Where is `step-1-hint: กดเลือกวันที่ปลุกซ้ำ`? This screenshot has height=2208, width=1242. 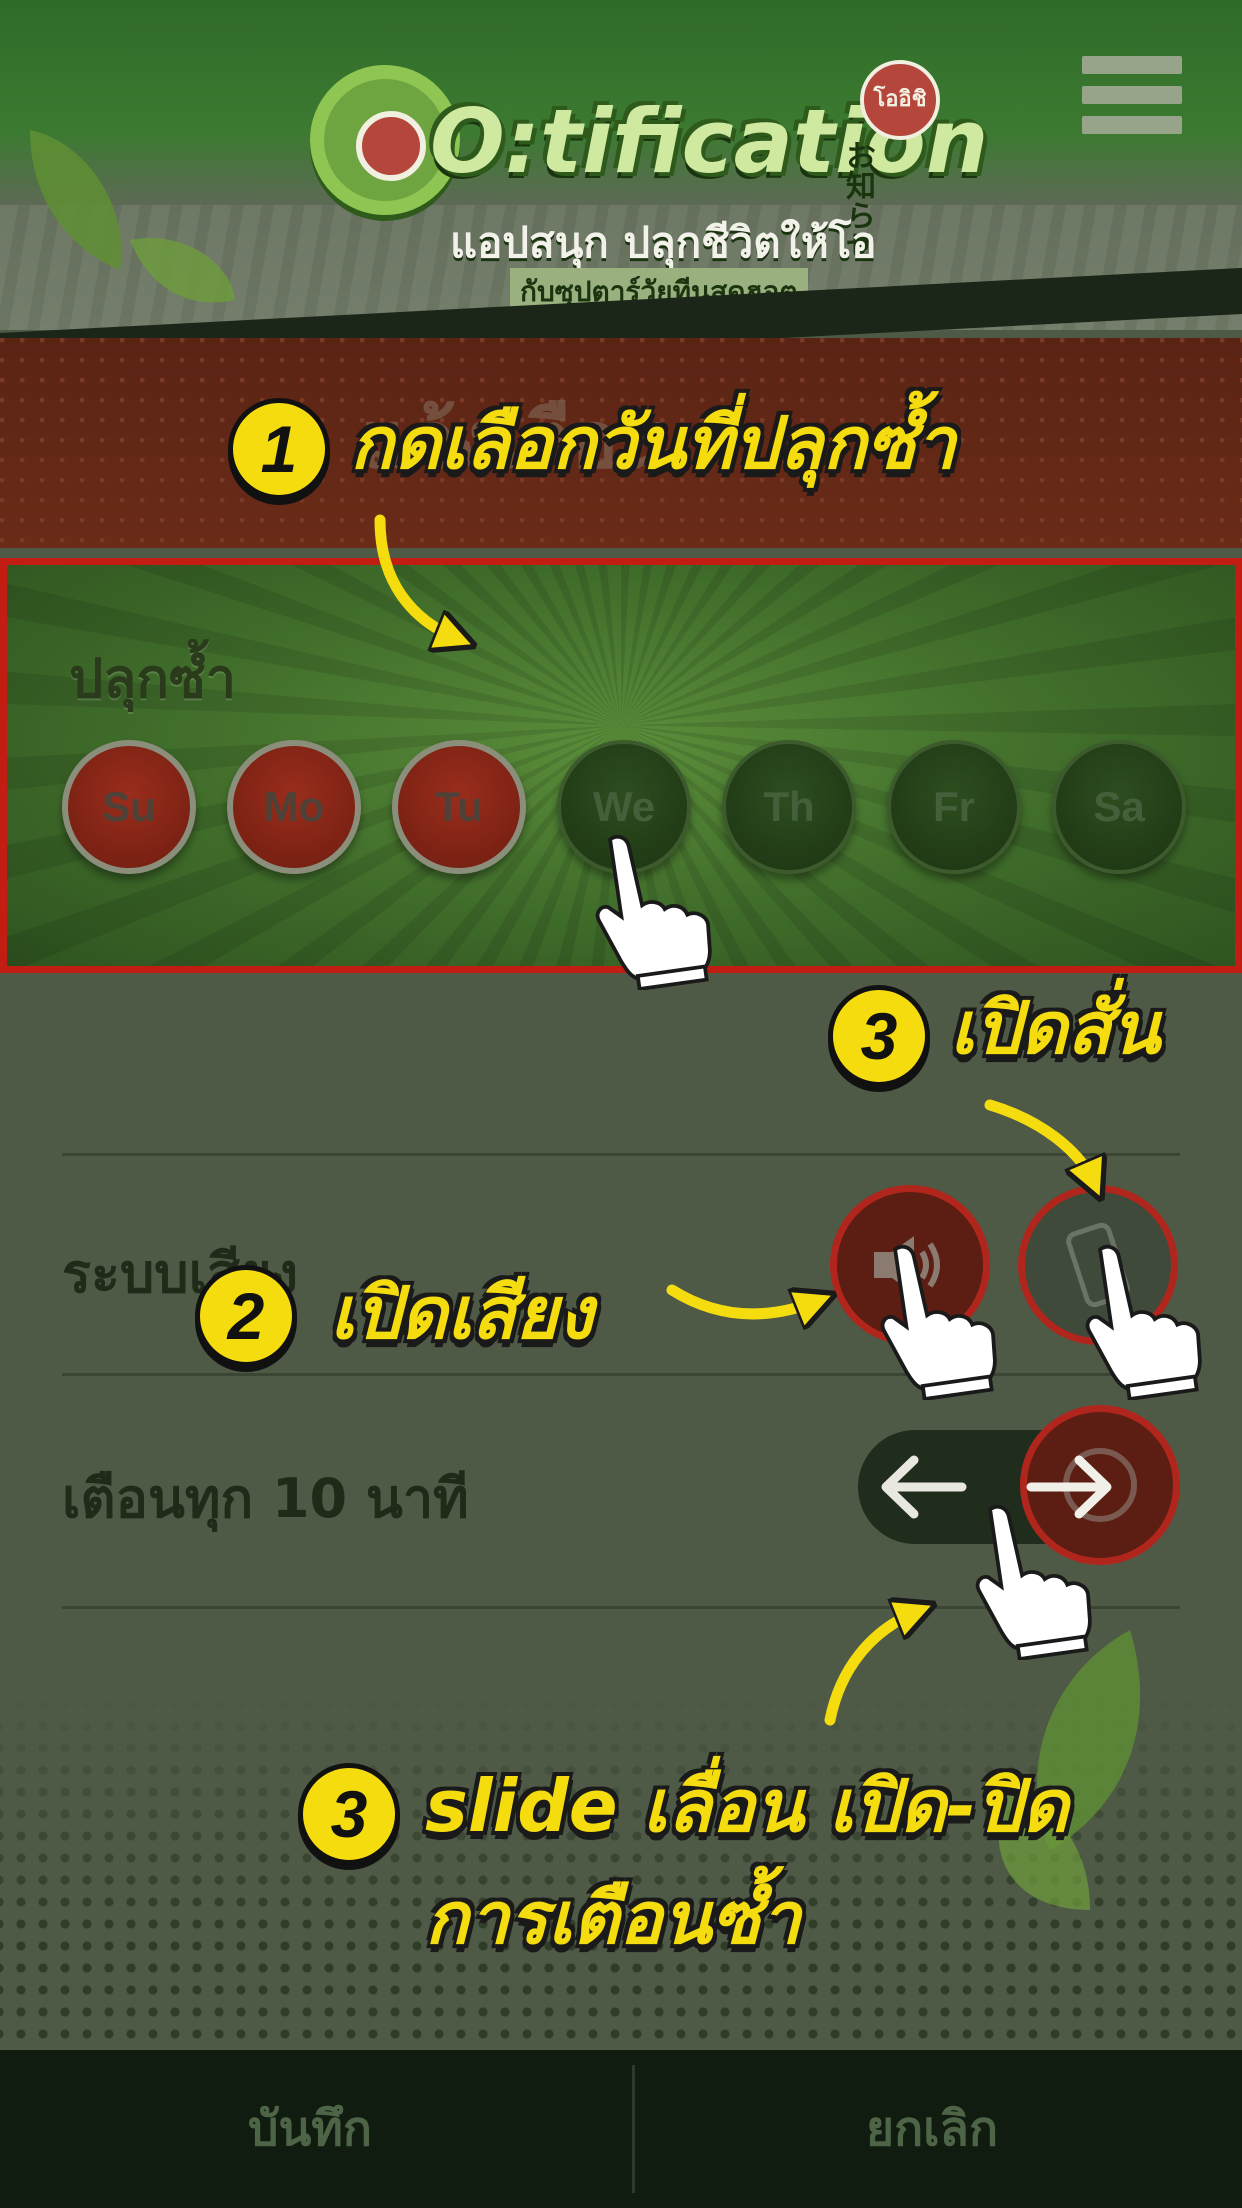
step-1-hint: กดเลือกวันที่ปลุกซ้ำ is located at coordinates (653, 443).